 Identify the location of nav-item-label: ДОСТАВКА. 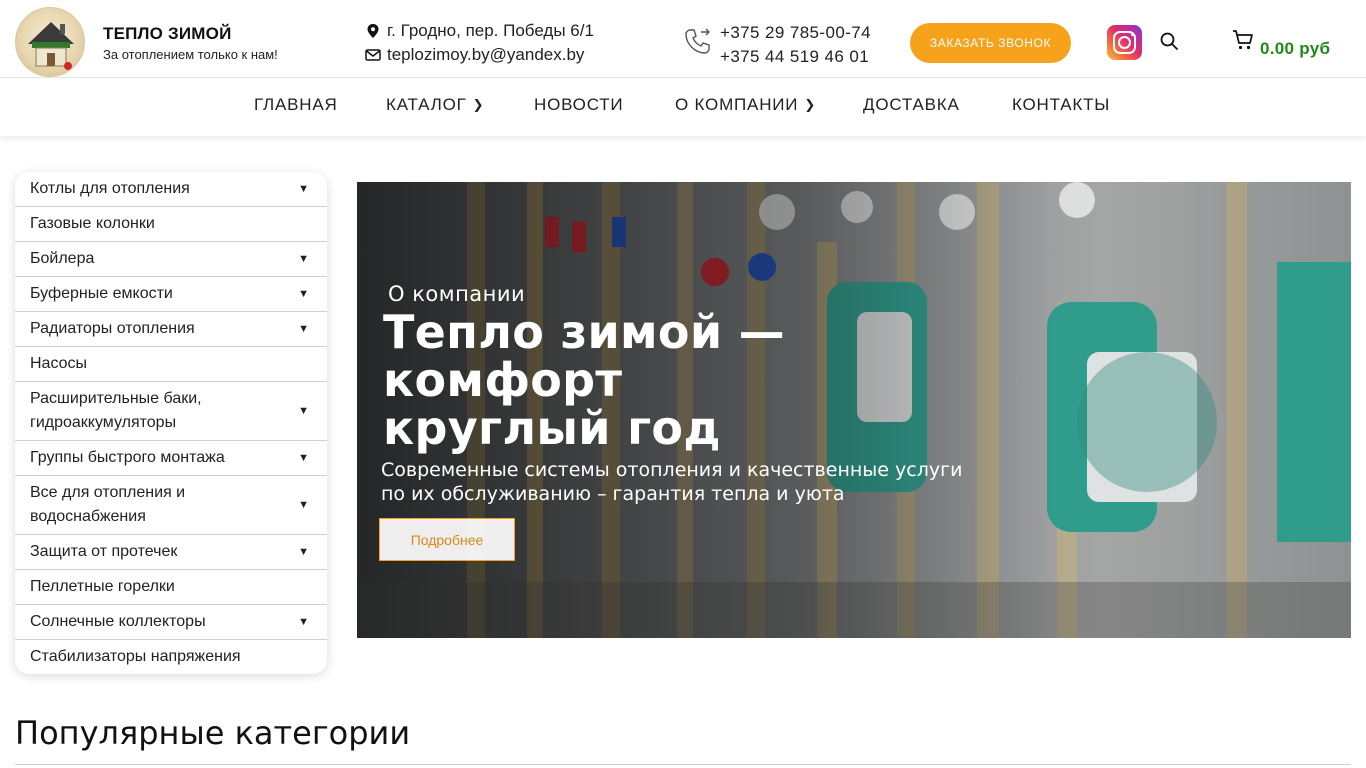
(911, 104).